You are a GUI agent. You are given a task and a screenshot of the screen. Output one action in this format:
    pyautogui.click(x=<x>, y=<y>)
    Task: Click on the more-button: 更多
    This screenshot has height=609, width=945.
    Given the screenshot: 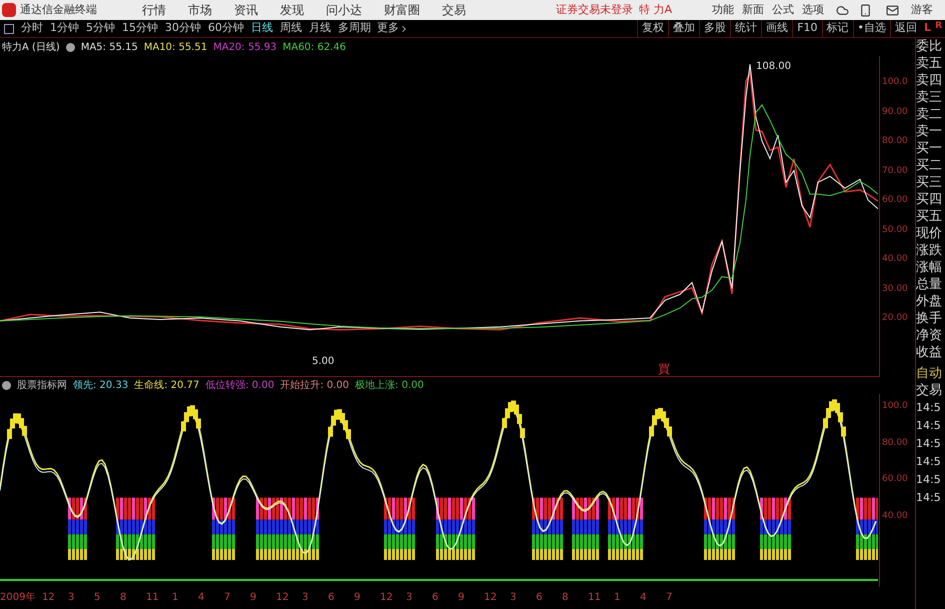 What is the action you would take?
    pyautogui.click(x=393, y=28)
    